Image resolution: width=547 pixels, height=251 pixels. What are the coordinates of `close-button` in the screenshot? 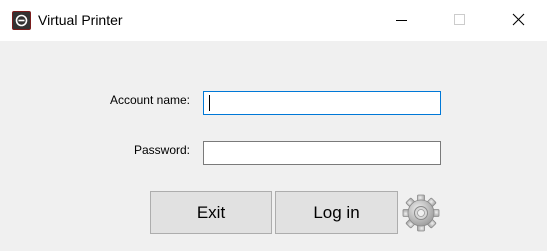 It's located at (518, 20).